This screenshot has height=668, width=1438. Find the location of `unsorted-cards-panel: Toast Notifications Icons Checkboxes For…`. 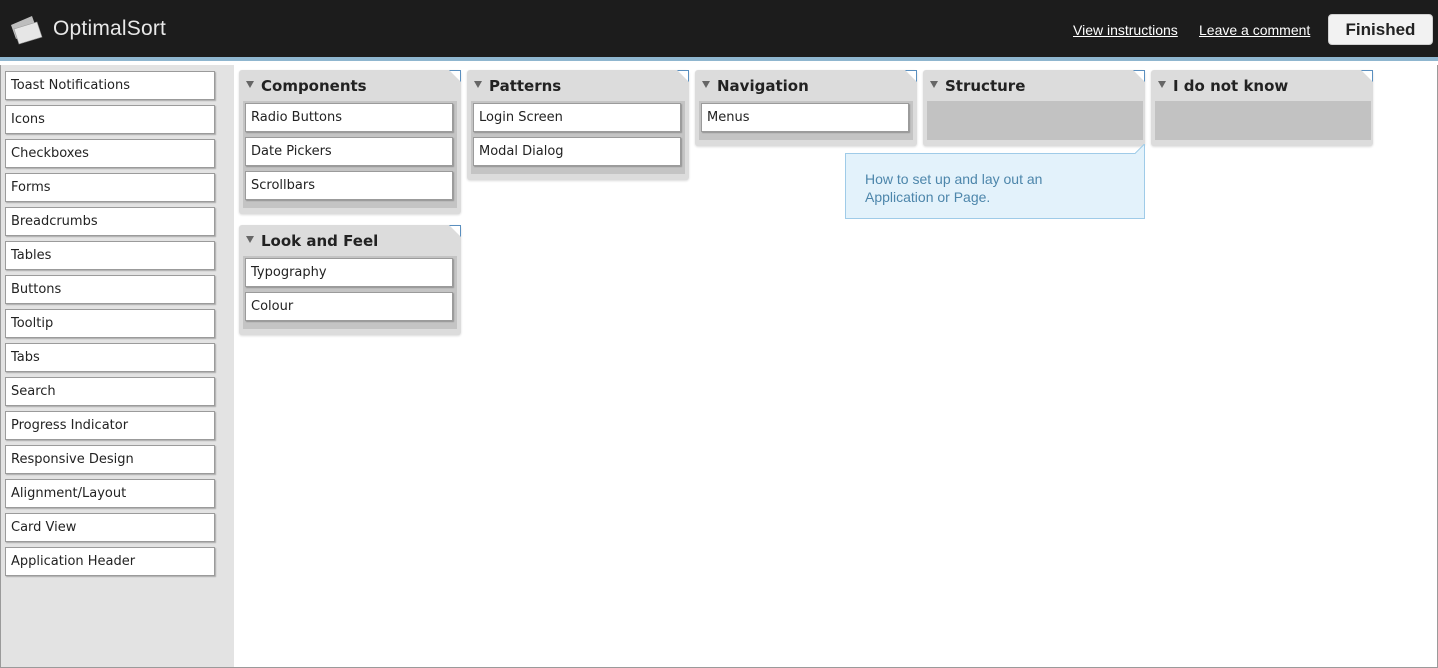

unsorted-cards-panel: Toast Notifications Icons Checkboxes For… is located at coordinates (117, 366).